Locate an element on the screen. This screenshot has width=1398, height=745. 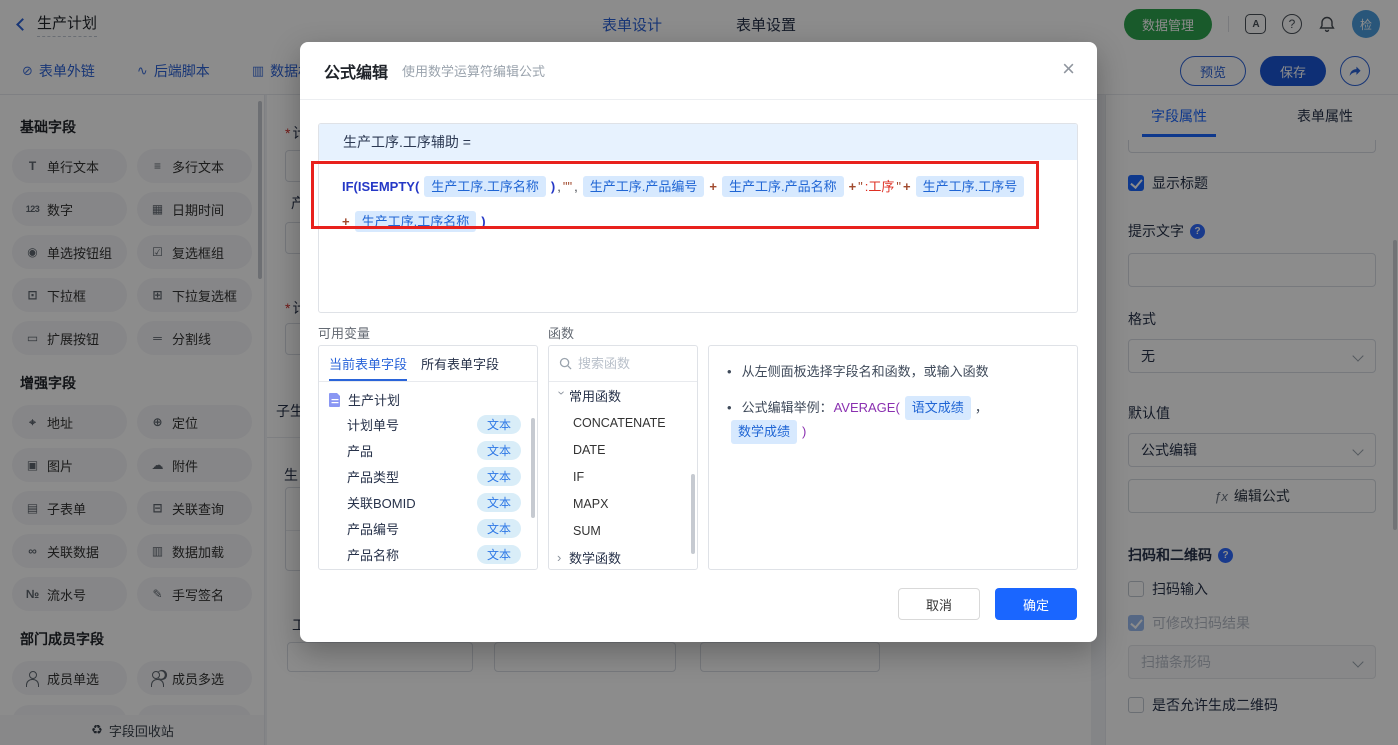
function-search-input is located at coordinates (628, 363).